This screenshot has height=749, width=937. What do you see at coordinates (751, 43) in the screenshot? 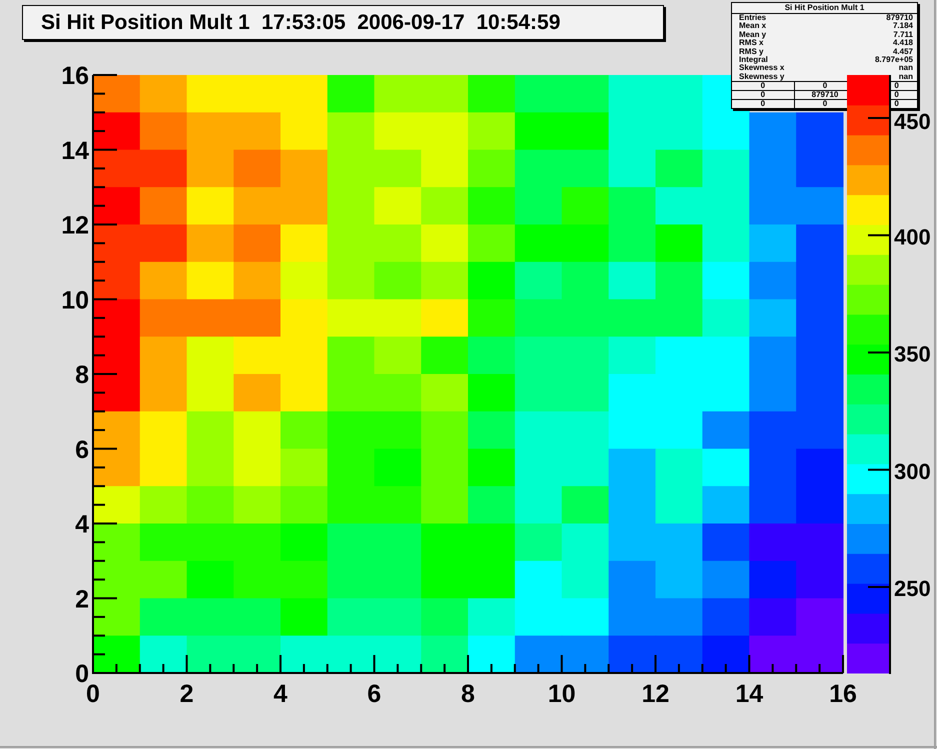
I see `stat-label: RMS x` at bounding box center [751, 43].